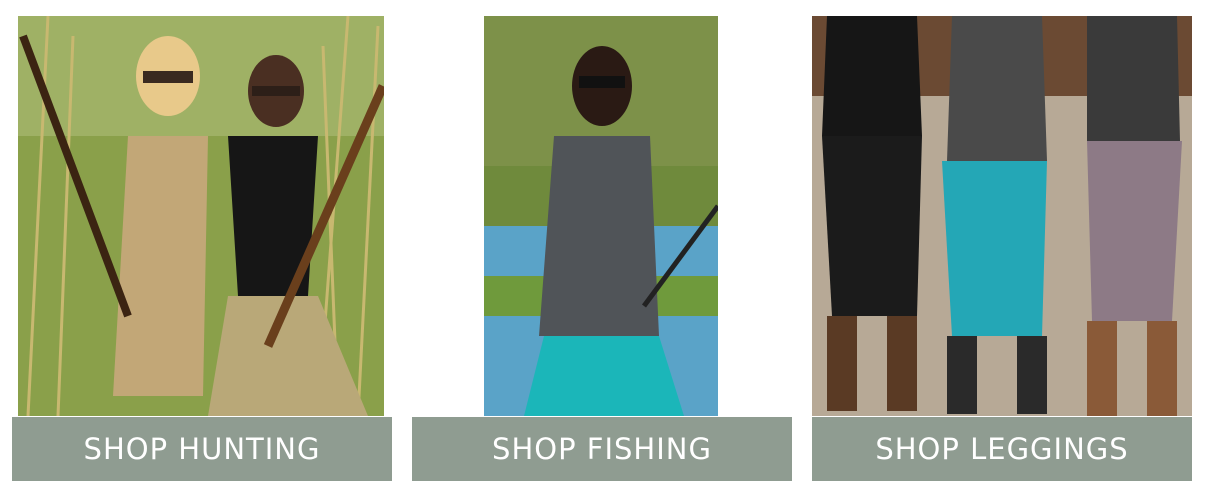 The width and height of the screenshot is (1211, 490). I want to click on shop-fishing-button: SHOP FISHING, so click(602, 449).